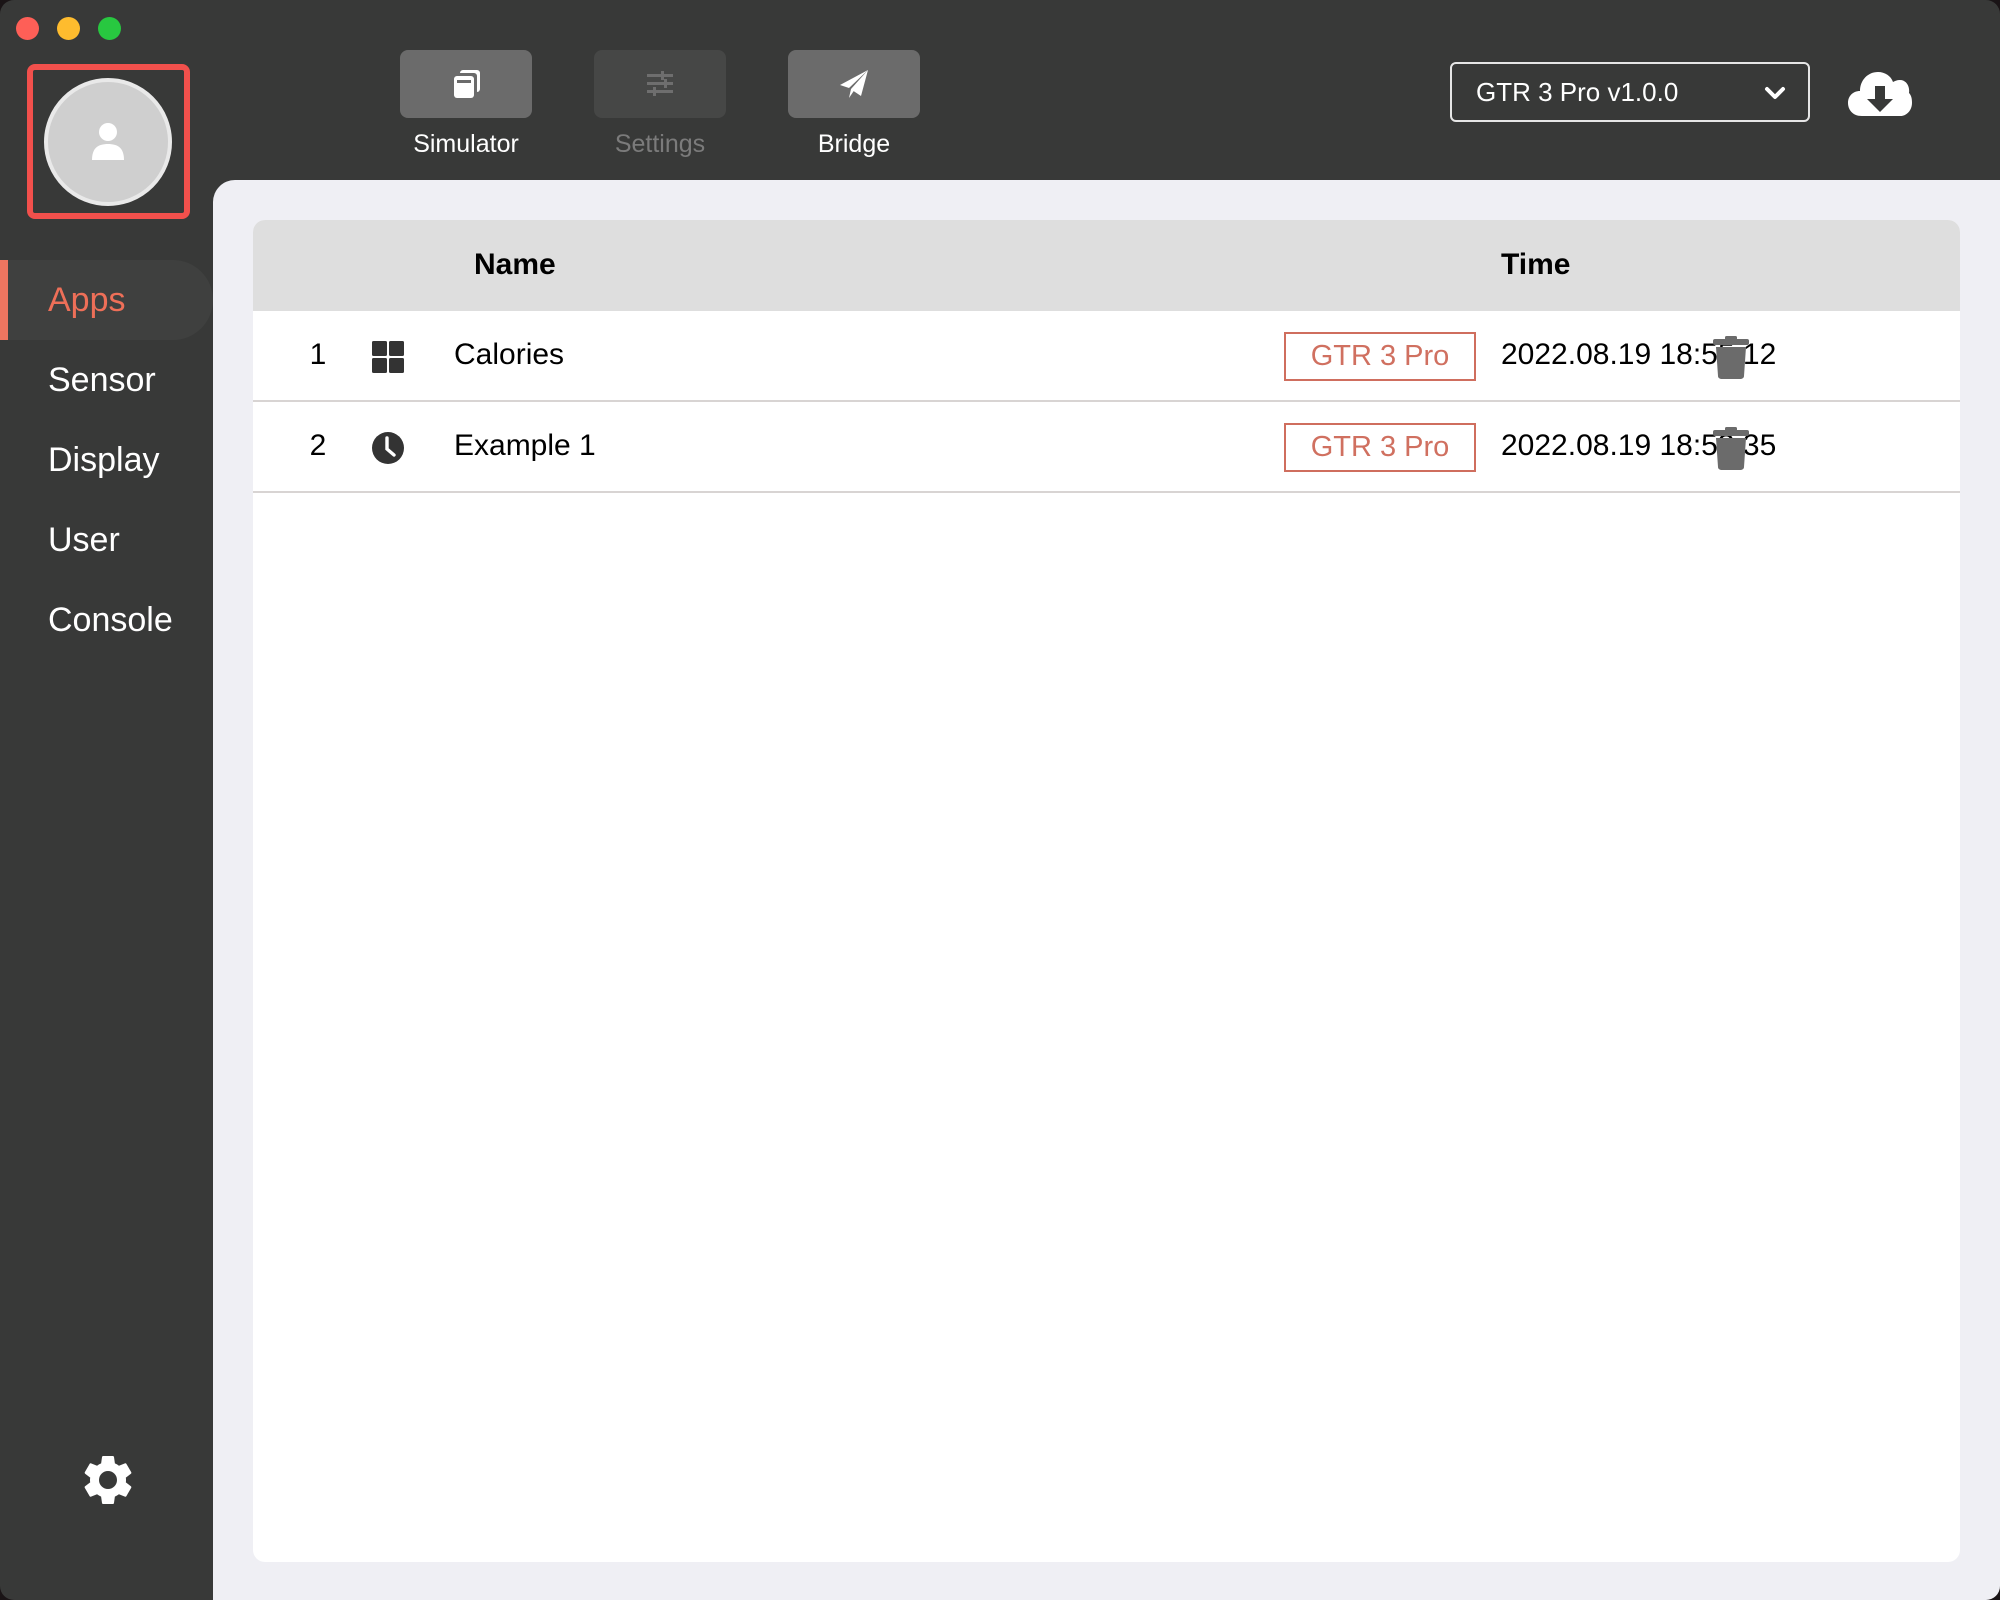 The width and height of the screenshot is (2000, 1600). What do you see at coordinates (1577, 91) in the screenshot?
I see `device-select-value: GTR 3 Pro v1.0.0` at bounding box center [1577, 91].